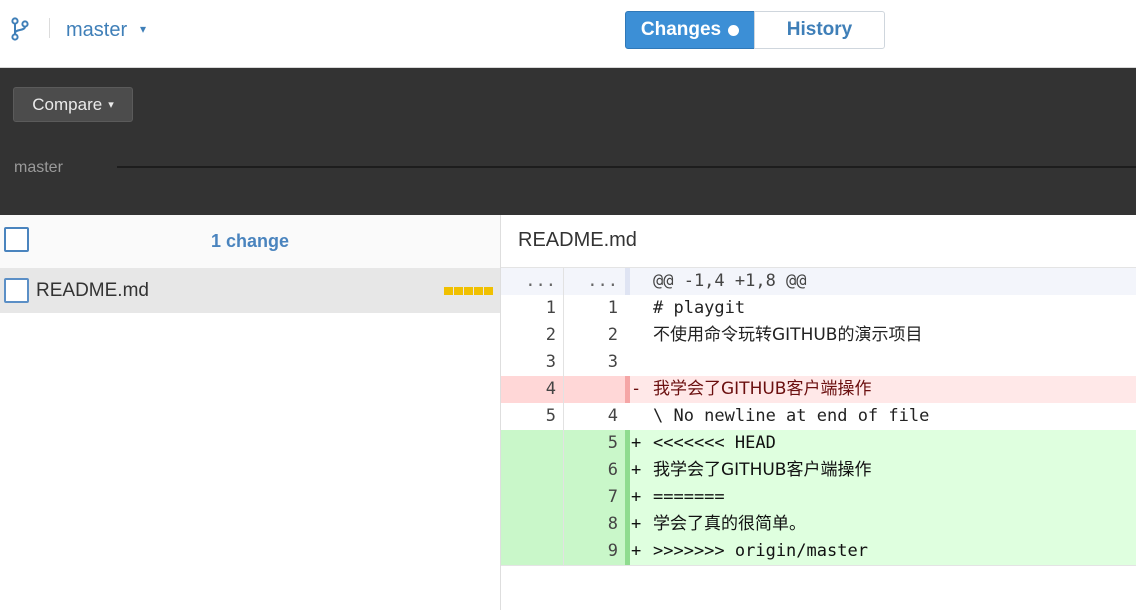  I want to click on line-code: 学会了真的很简单。, so click(729, 524).